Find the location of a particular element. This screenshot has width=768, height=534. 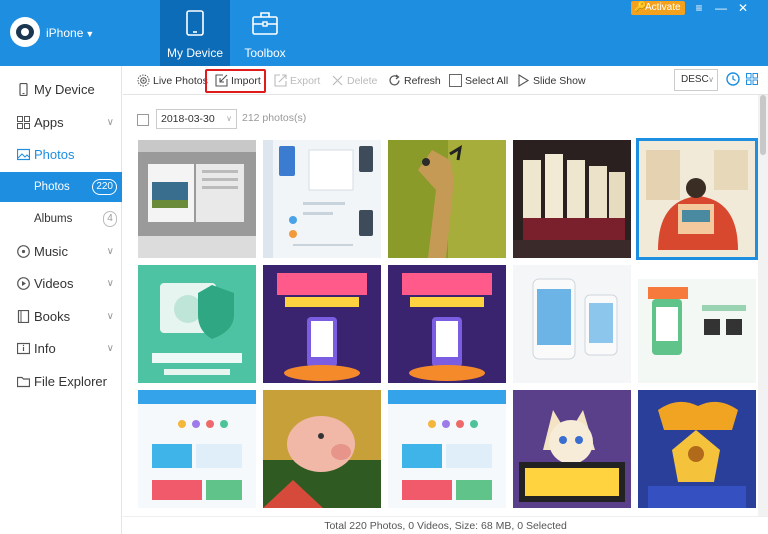

select-all-label: Select All is located at coordinates (487, 81).